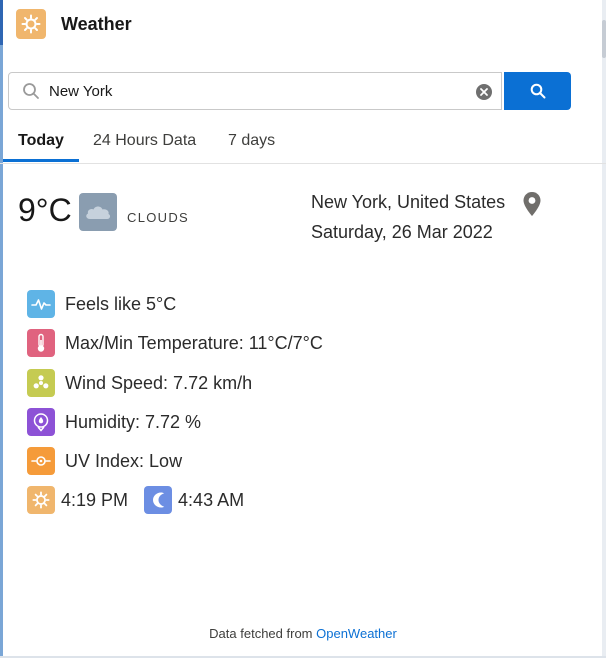 The width and height of the screenshot is (606, 658). I want to click on app-header: Weather, so click(74, 24).